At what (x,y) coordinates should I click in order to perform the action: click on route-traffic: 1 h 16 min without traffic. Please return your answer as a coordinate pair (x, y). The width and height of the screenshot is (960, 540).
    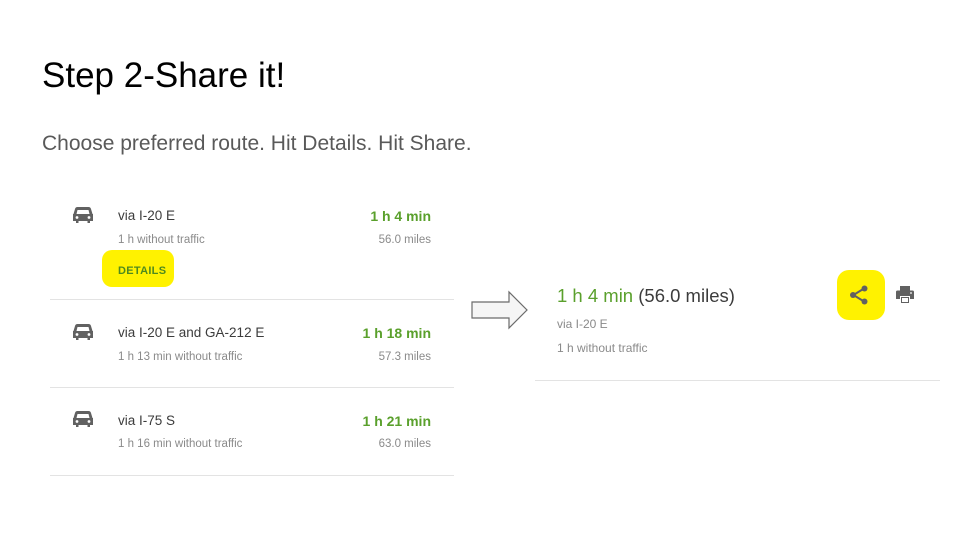
    Looking at the image, I should click on (180, 444).